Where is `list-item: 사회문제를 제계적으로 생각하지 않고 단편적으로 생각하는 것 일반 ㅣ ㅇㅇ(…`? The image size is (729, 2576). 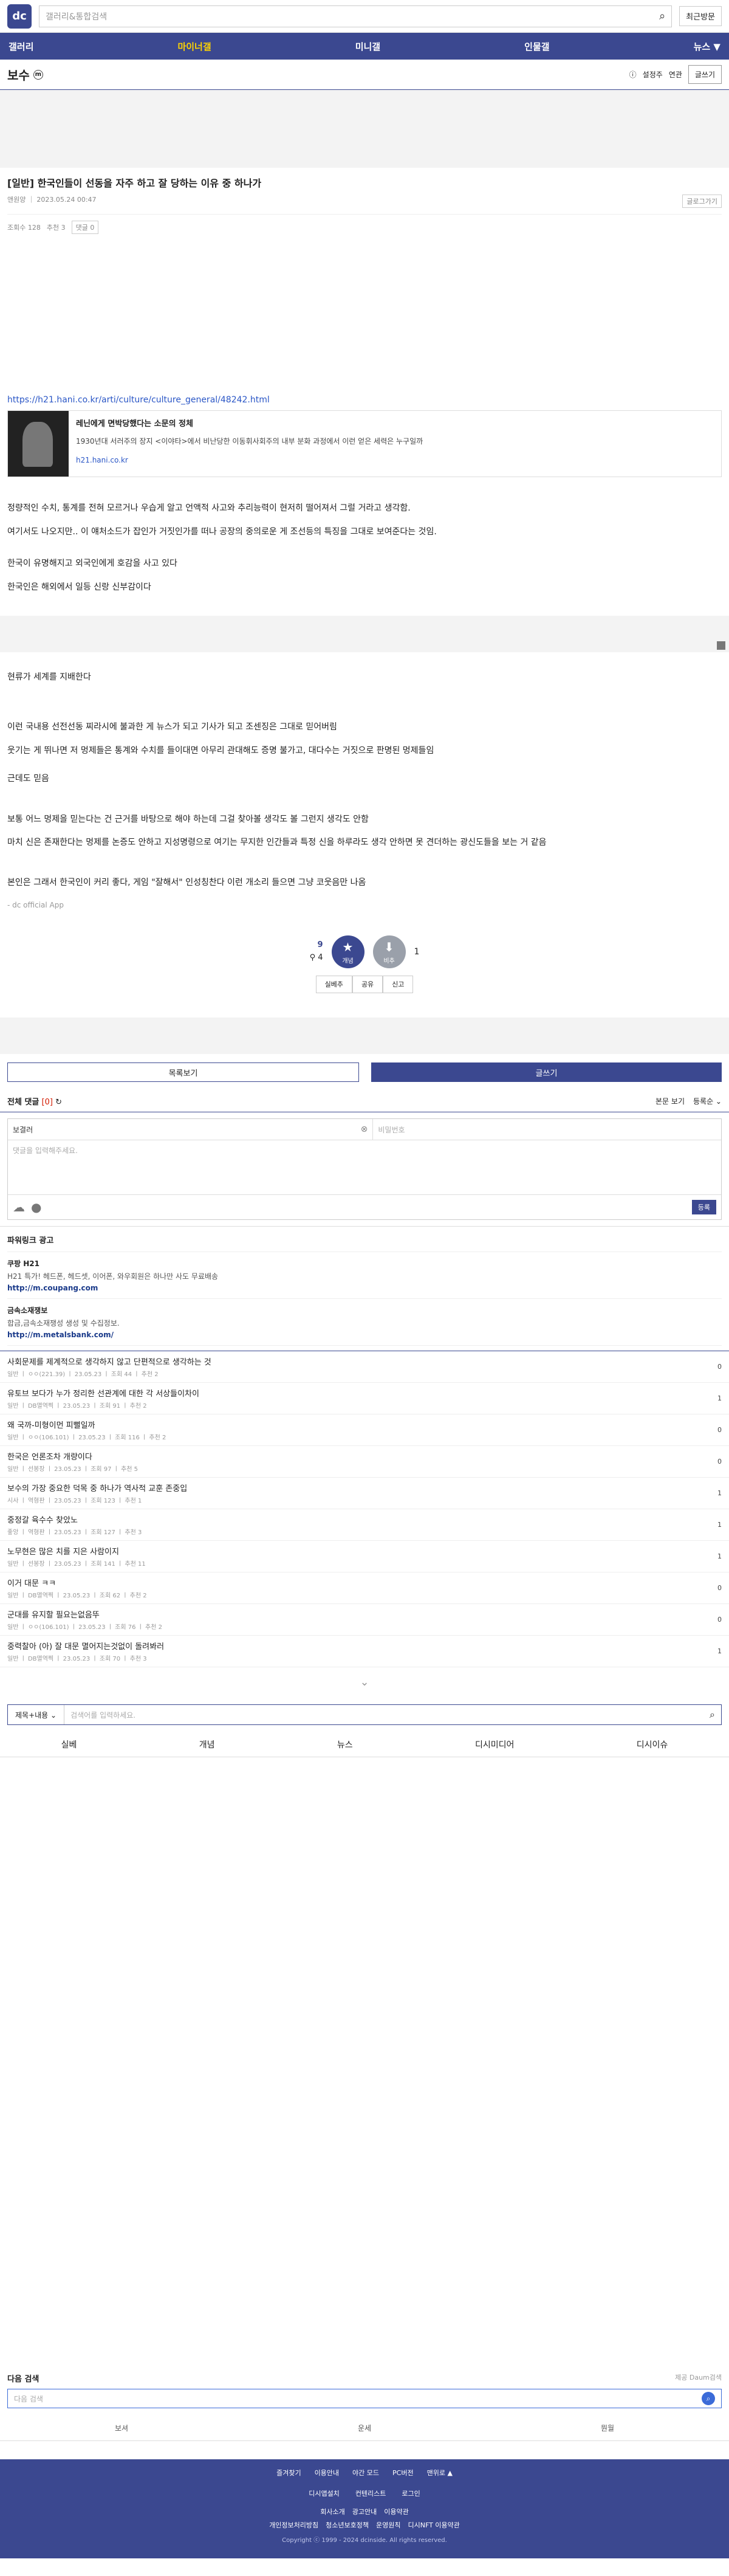
list-item: 사회문제를 제계적으로 생각하지 않고 단편적으로 생각하는 것 일반 ㅣ ㅇㅇ(… is located at coordinates (364, 1367).